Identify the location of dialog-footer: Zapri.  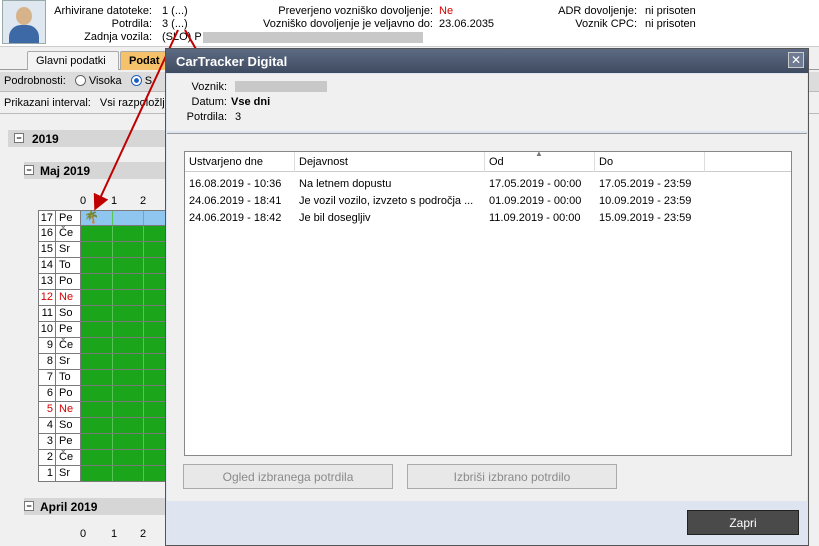
(487, 523).